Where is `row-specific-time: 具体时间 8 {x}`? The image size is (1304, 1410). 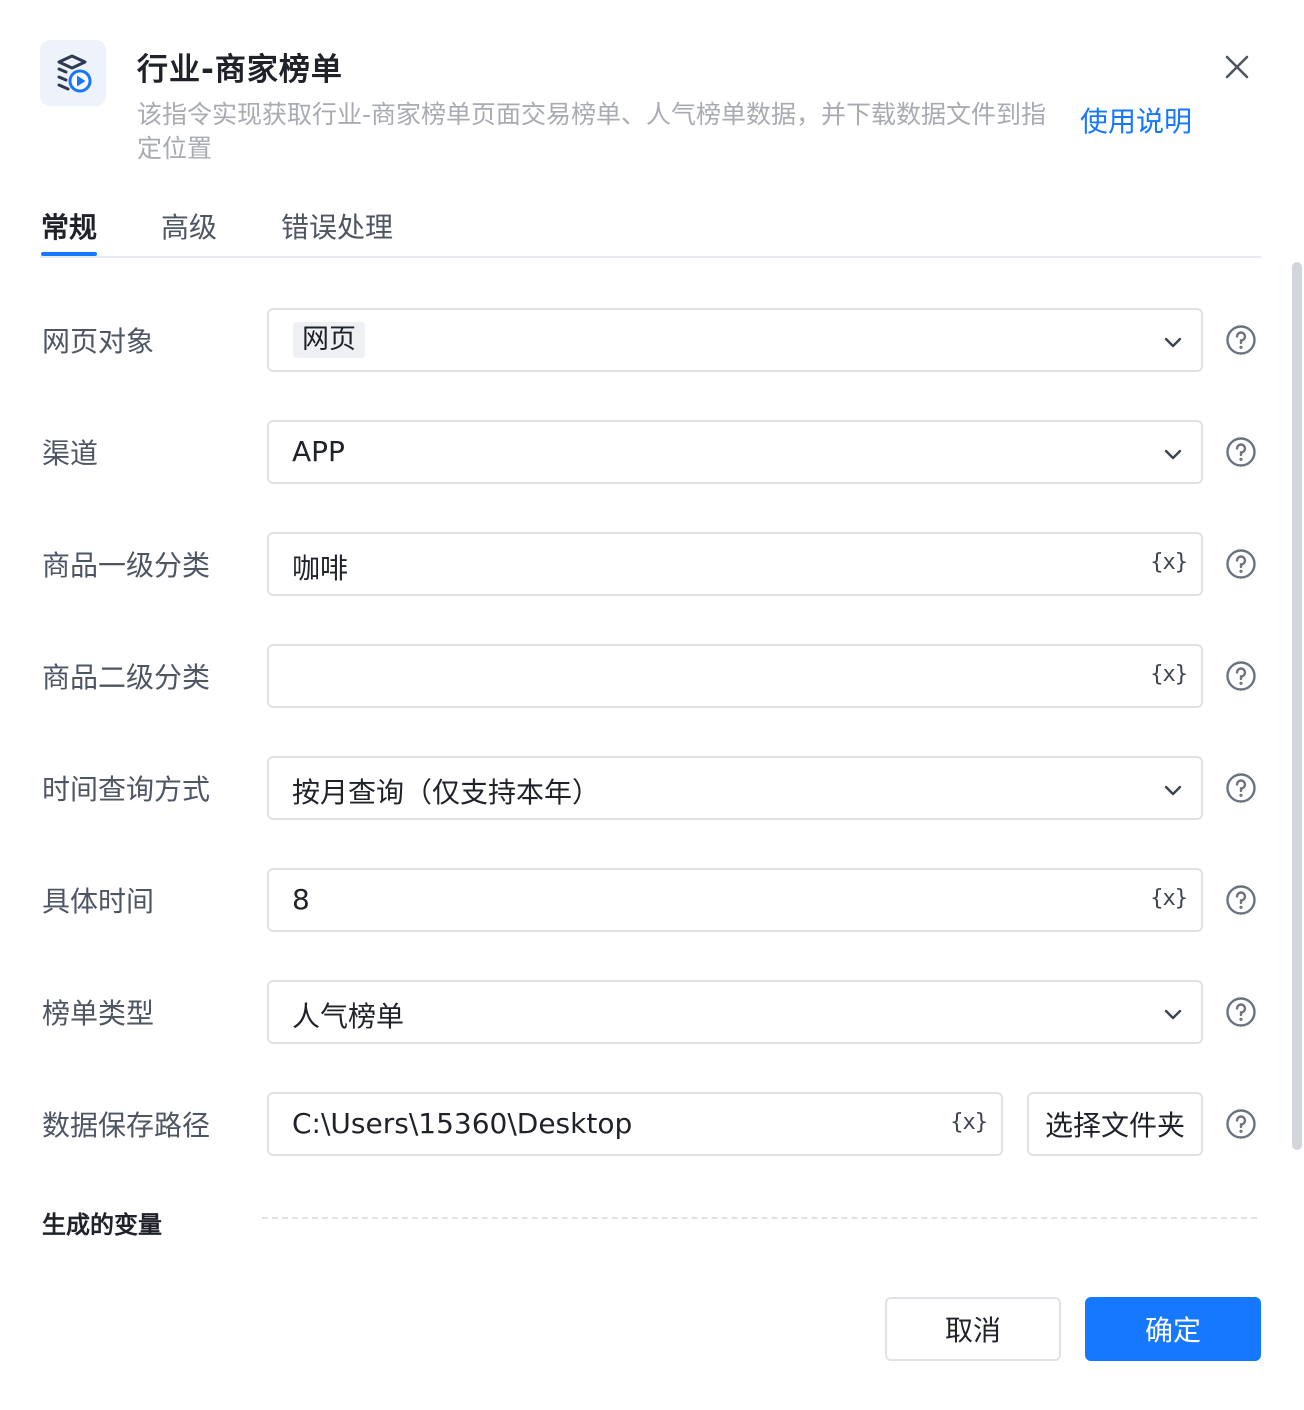
row-specific-time: 具体时间 8 {x} is located at coordinates (652, 900).